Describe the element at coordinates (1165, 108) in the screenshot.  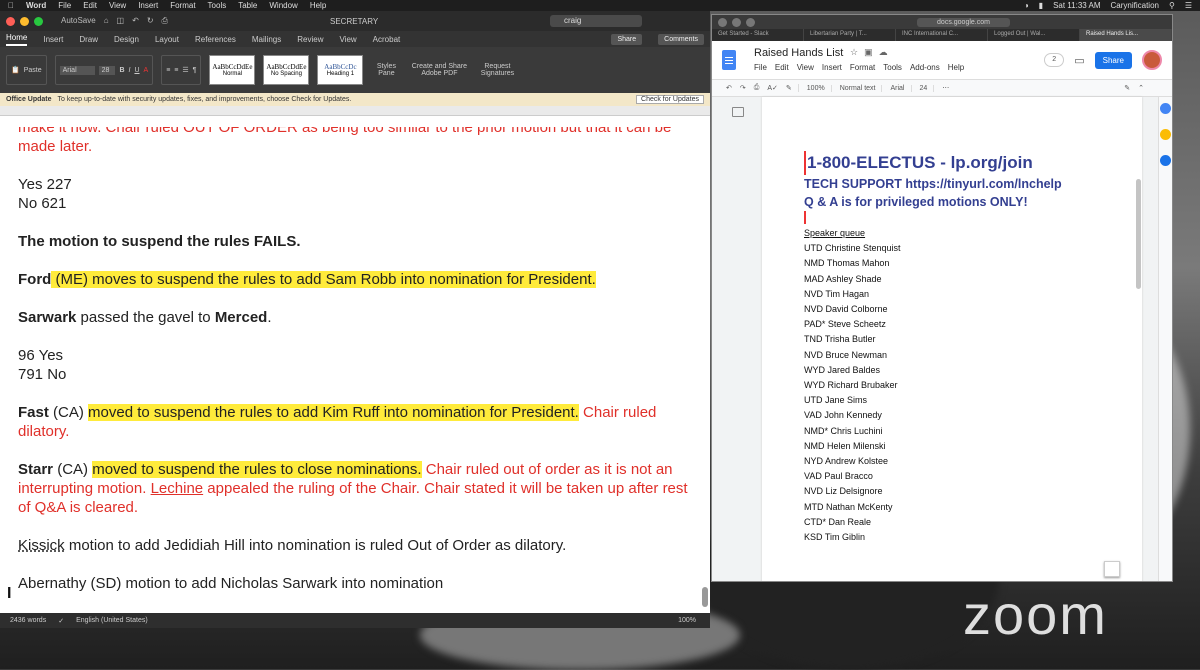
I see `calendar-icon` at that location.